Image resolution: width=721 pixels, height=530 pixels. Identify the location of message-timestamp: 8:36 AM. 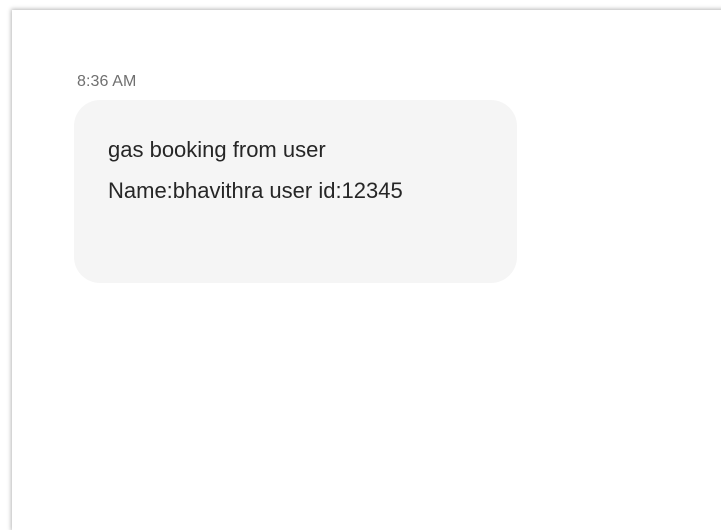
(107, 81).